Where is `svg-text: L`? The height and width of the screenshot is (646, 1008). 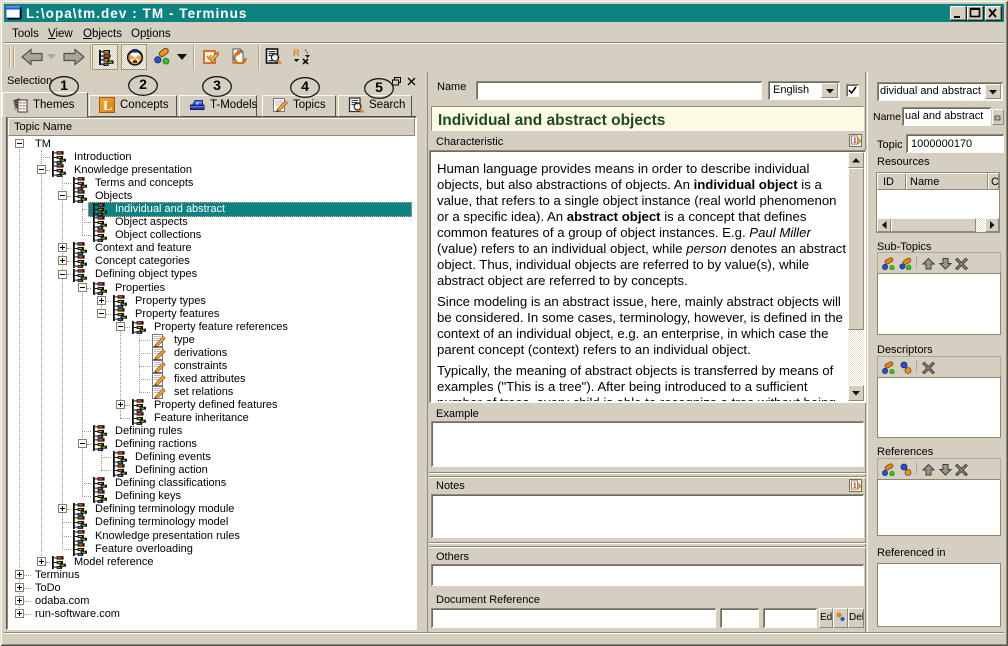 svg-text: L is located at coordinates (107, 106).